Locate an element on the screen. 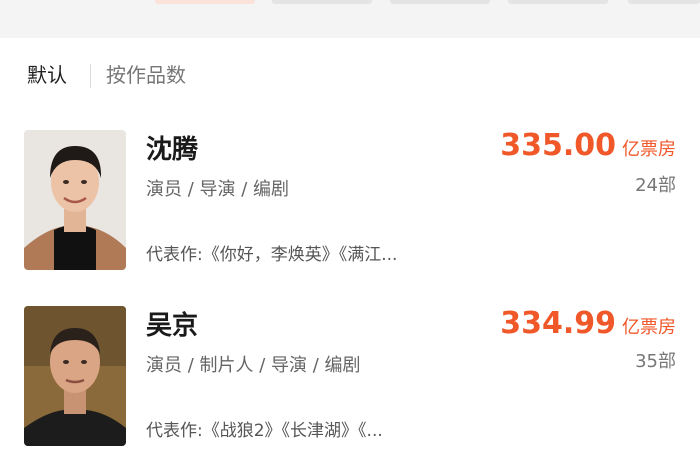 This screenshot has height=470, width=700. box-office-value: 335.00 is located at coordinates (558, 145).